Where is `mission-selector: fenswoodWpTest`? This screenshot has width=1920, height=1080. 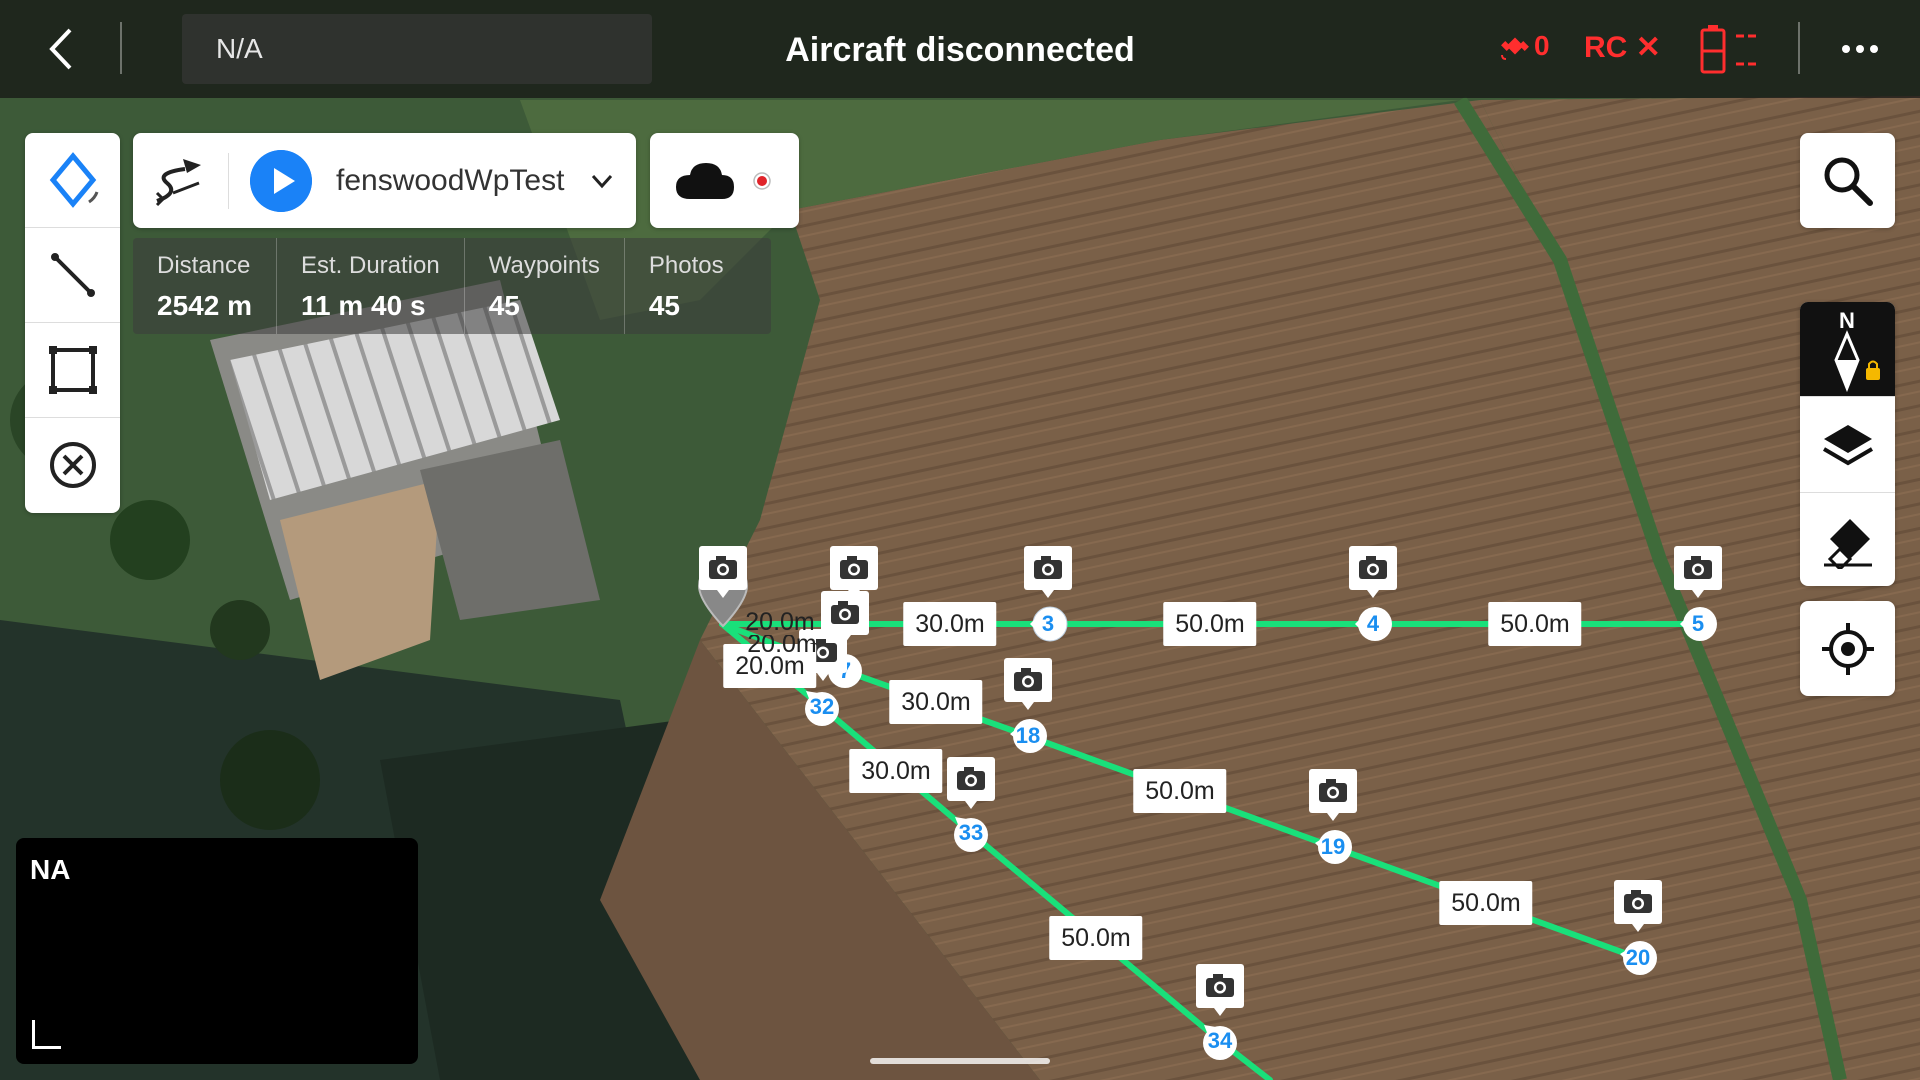 mission-selector: fenswoodWpTest is located at coordinates (384, 180).